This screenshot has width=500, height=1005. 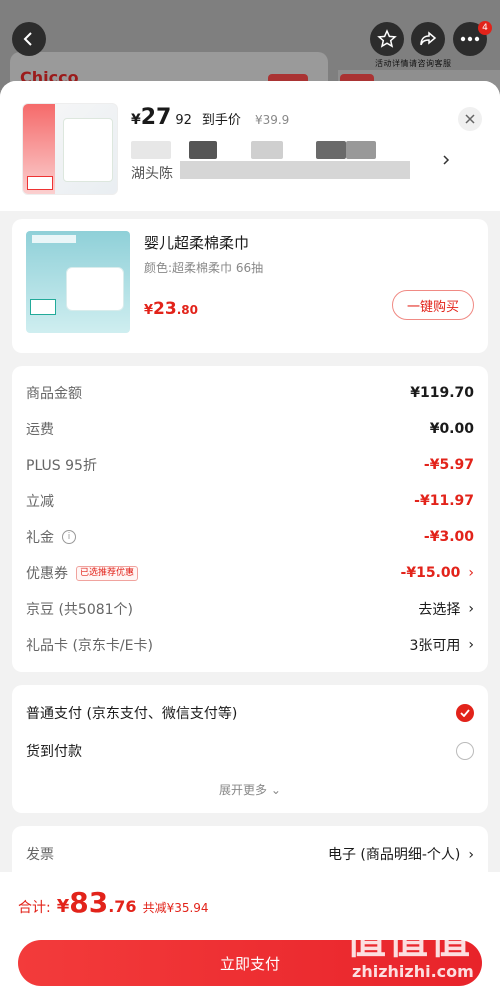 I want to click on close-button, so click(x=470, y=119).